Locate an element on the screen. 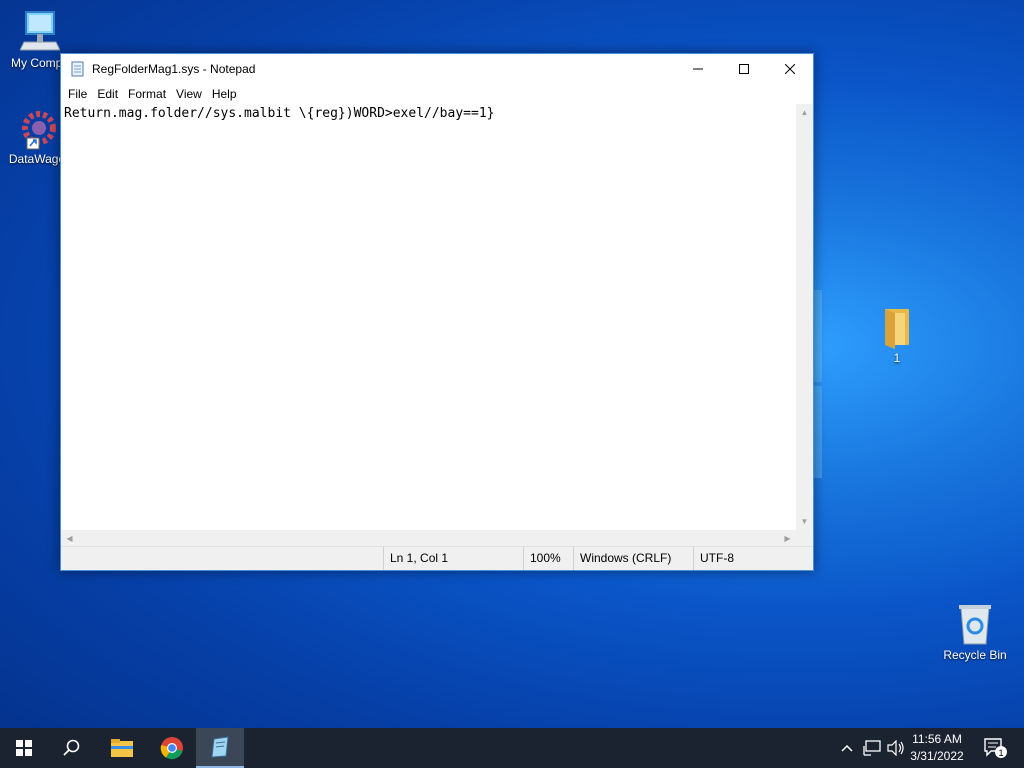 The width and height of the screenshot is (1024, 768). status-bar: Ln 1, Col 1 100% Windows (CRLF) UTF-8 is located at coordinates (437, 558).